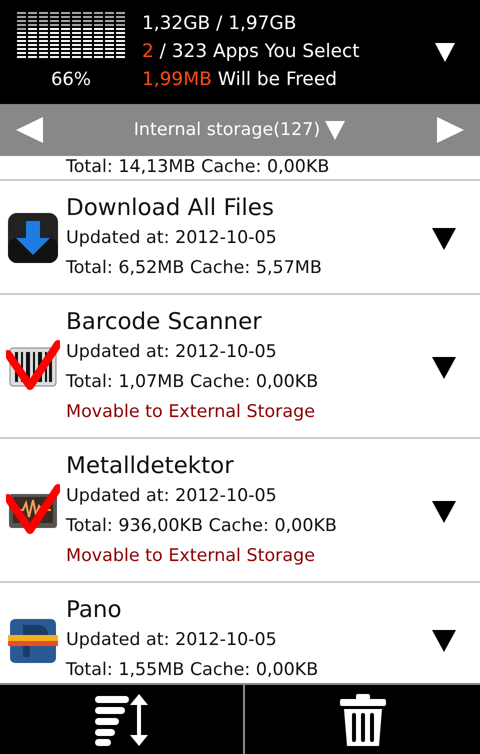 Image resolution: width=480 pixels, height=754 pixels. I want to click on app-name: Download All Files, so click(170, 208).